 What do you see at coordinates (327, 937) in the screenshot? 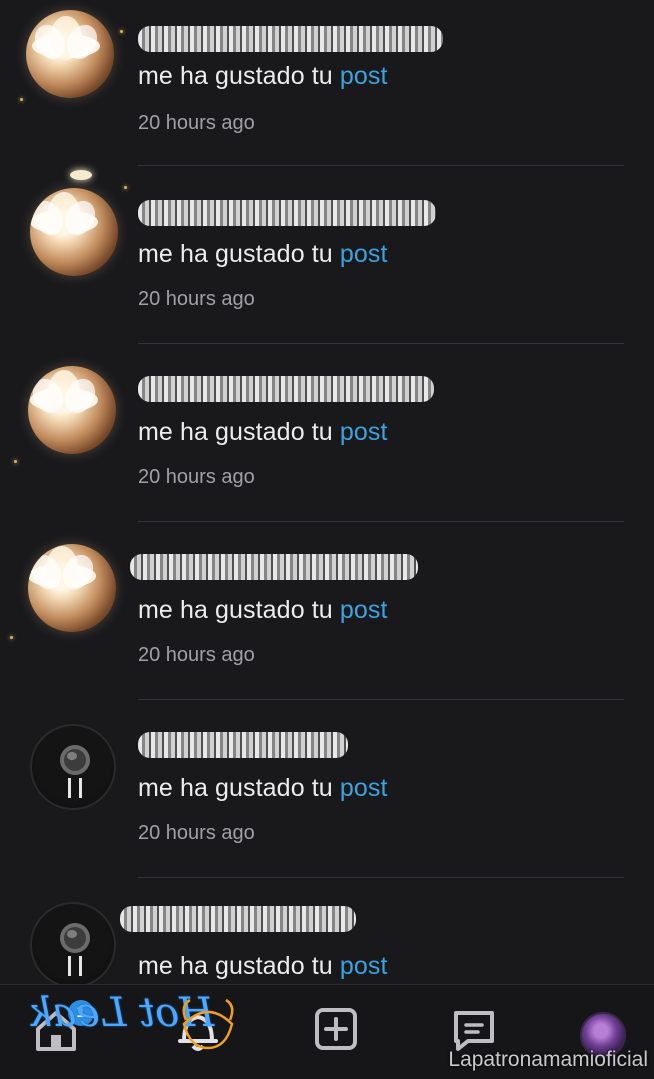
I see `notification-item: me ha gustado tu post` at bounding box center [327, 937].